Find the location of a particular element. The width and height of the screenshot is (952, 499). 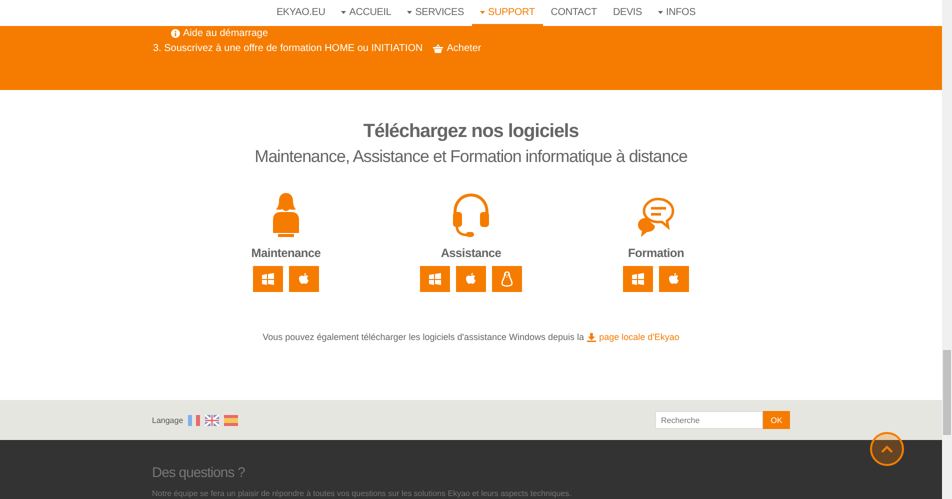

nav-link: INFOS is located at coordinates (677, 12).